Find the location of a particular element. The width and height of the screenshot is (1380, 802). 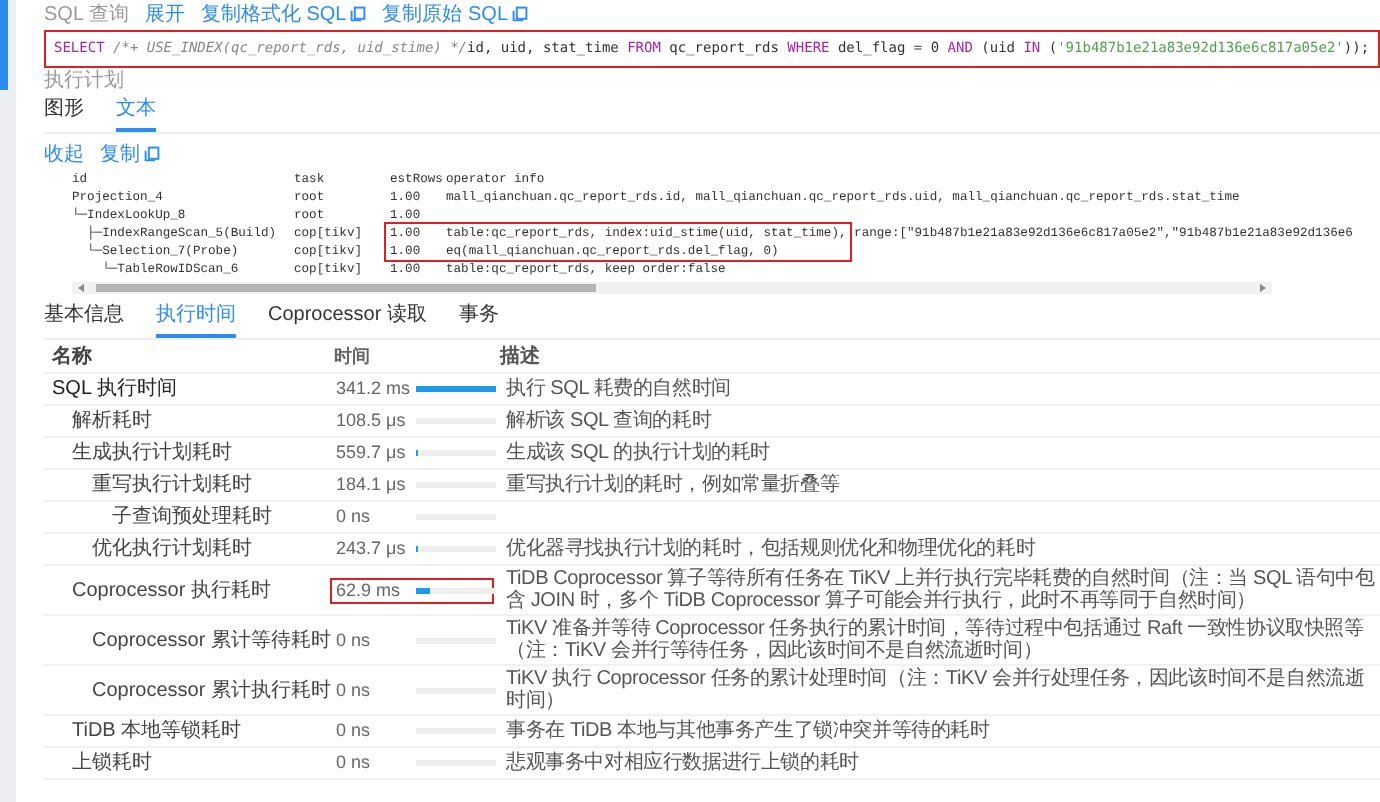

metric-name: 优化执行计划耗时 is located at coordinates (172, 549).